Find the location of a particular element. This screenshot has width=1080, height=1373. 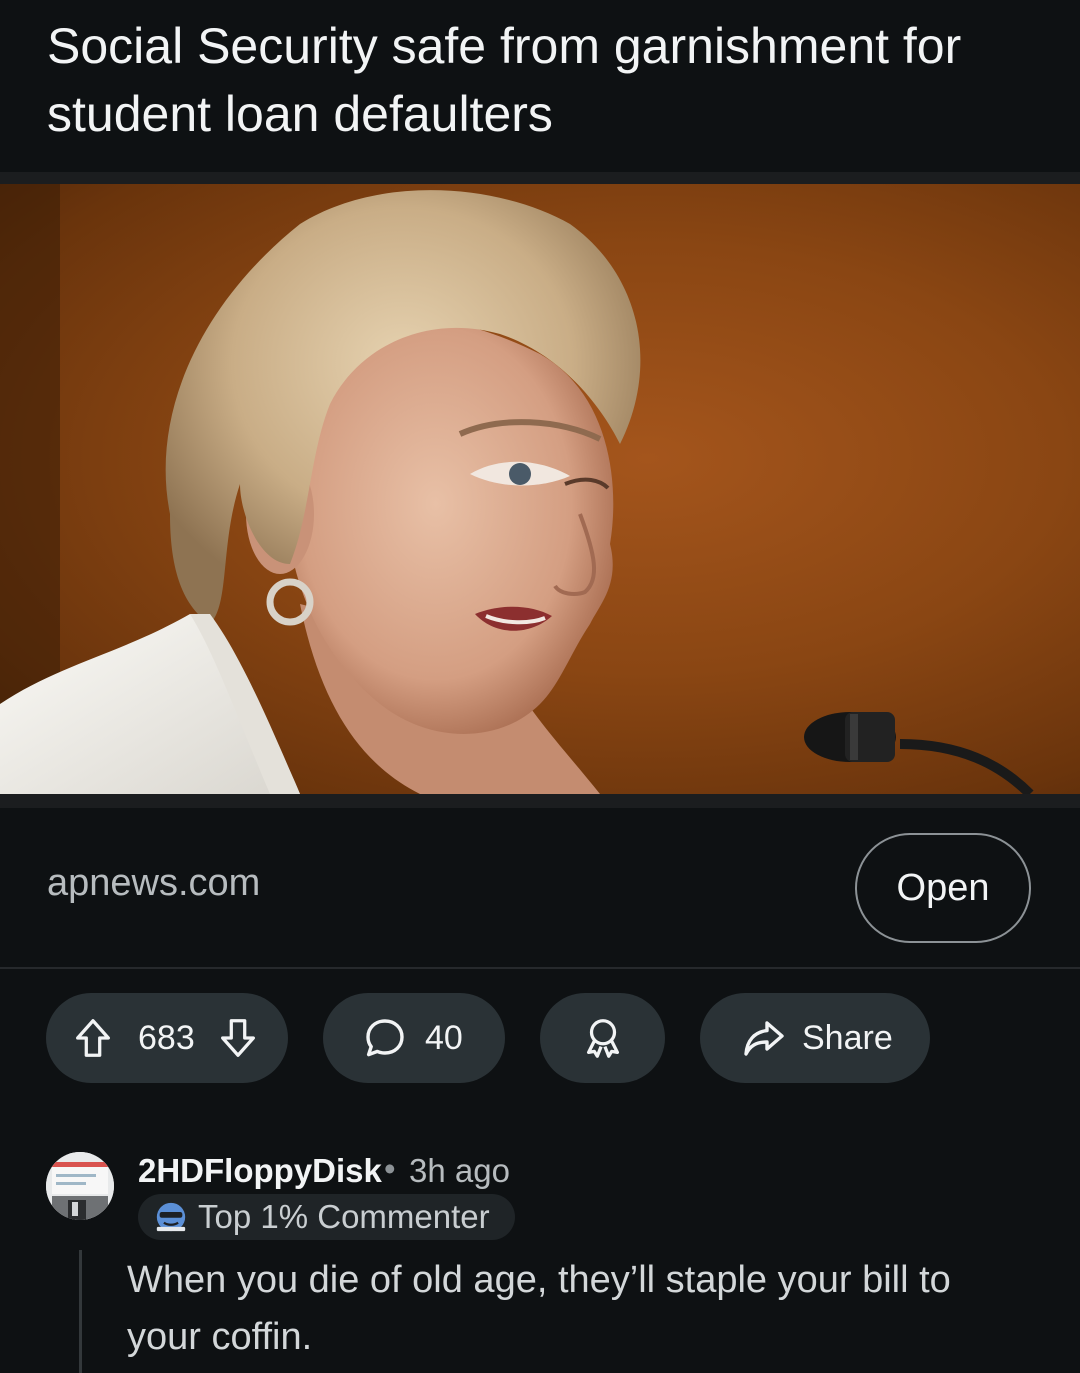

commenter-badge: Top 1% Commenter is located at coordinates (326, 1217).